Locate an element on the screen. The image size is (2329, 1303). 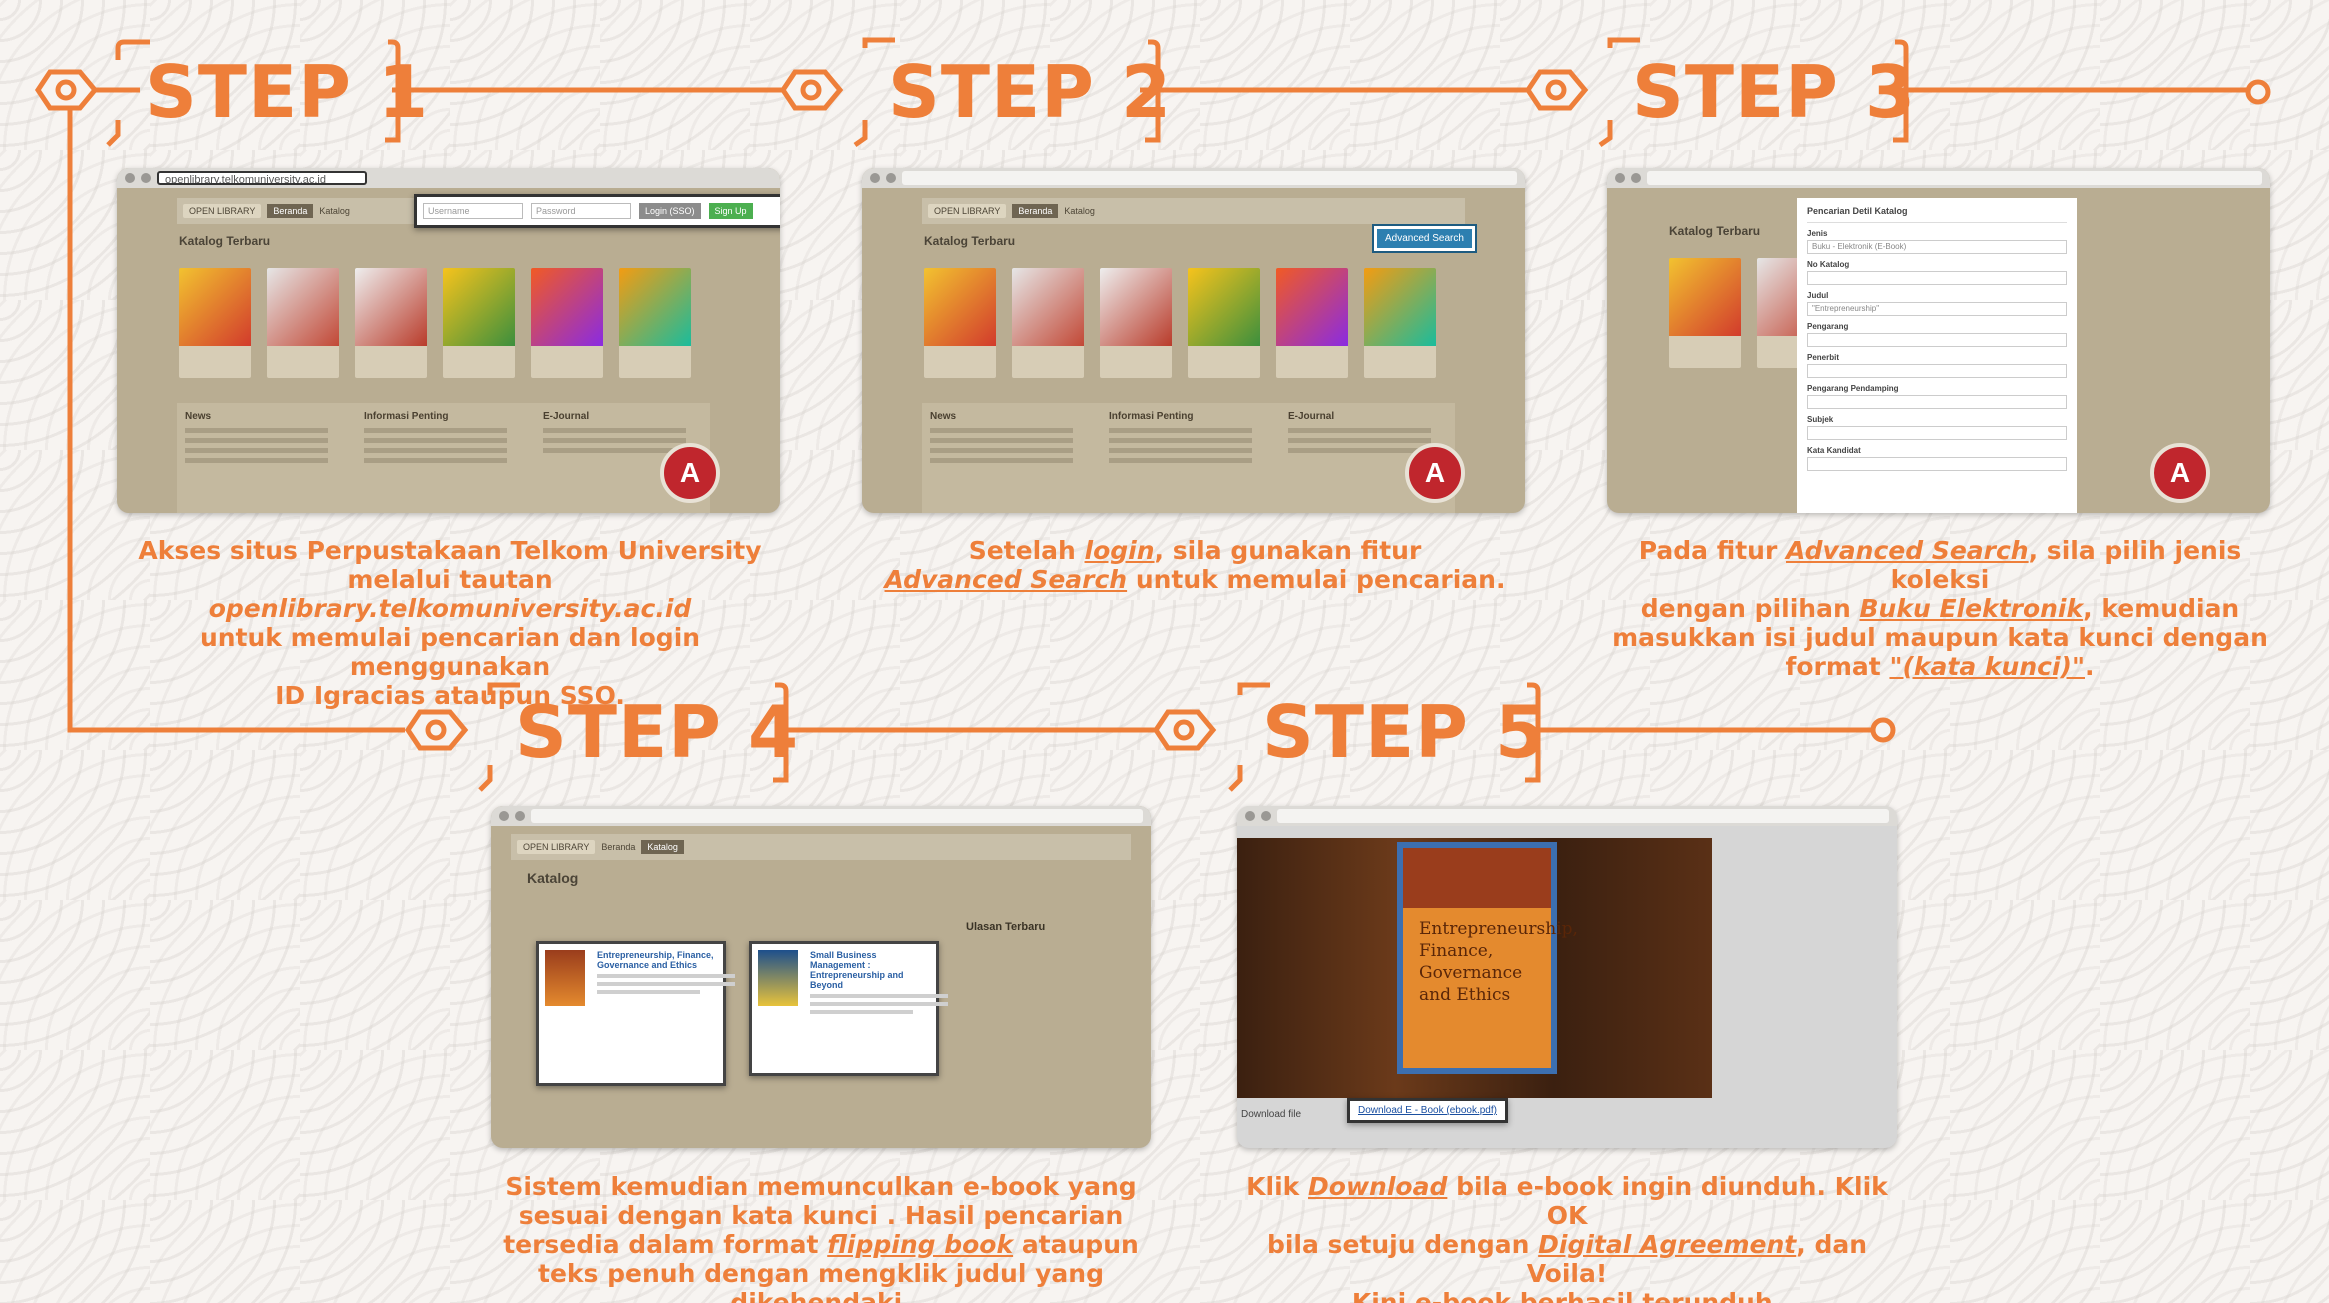
publisher-input is located at coordinates (1937, 371).